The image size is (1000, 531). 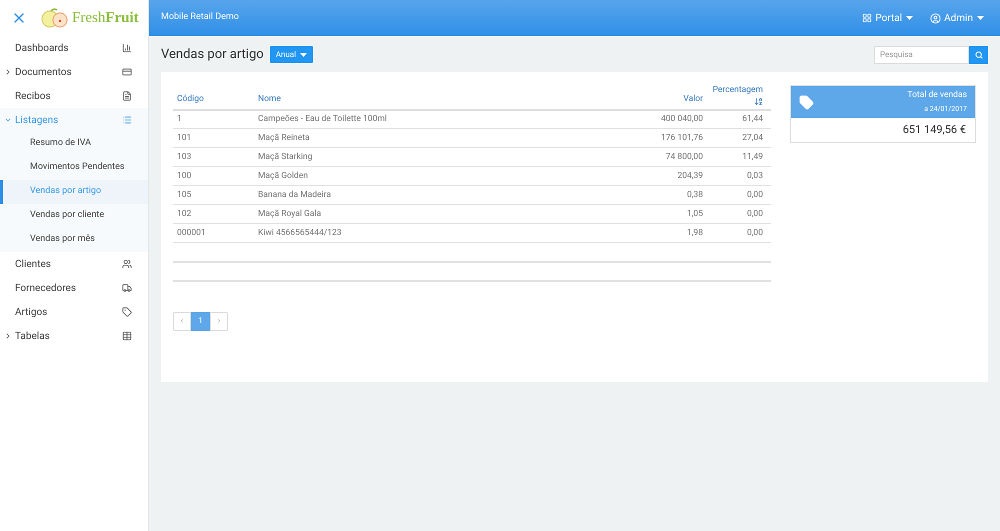 What do you see at coordinates (937, 95) in the screenshot?
I see `card-title: Total de vendas` at bounding box center [937, 95].